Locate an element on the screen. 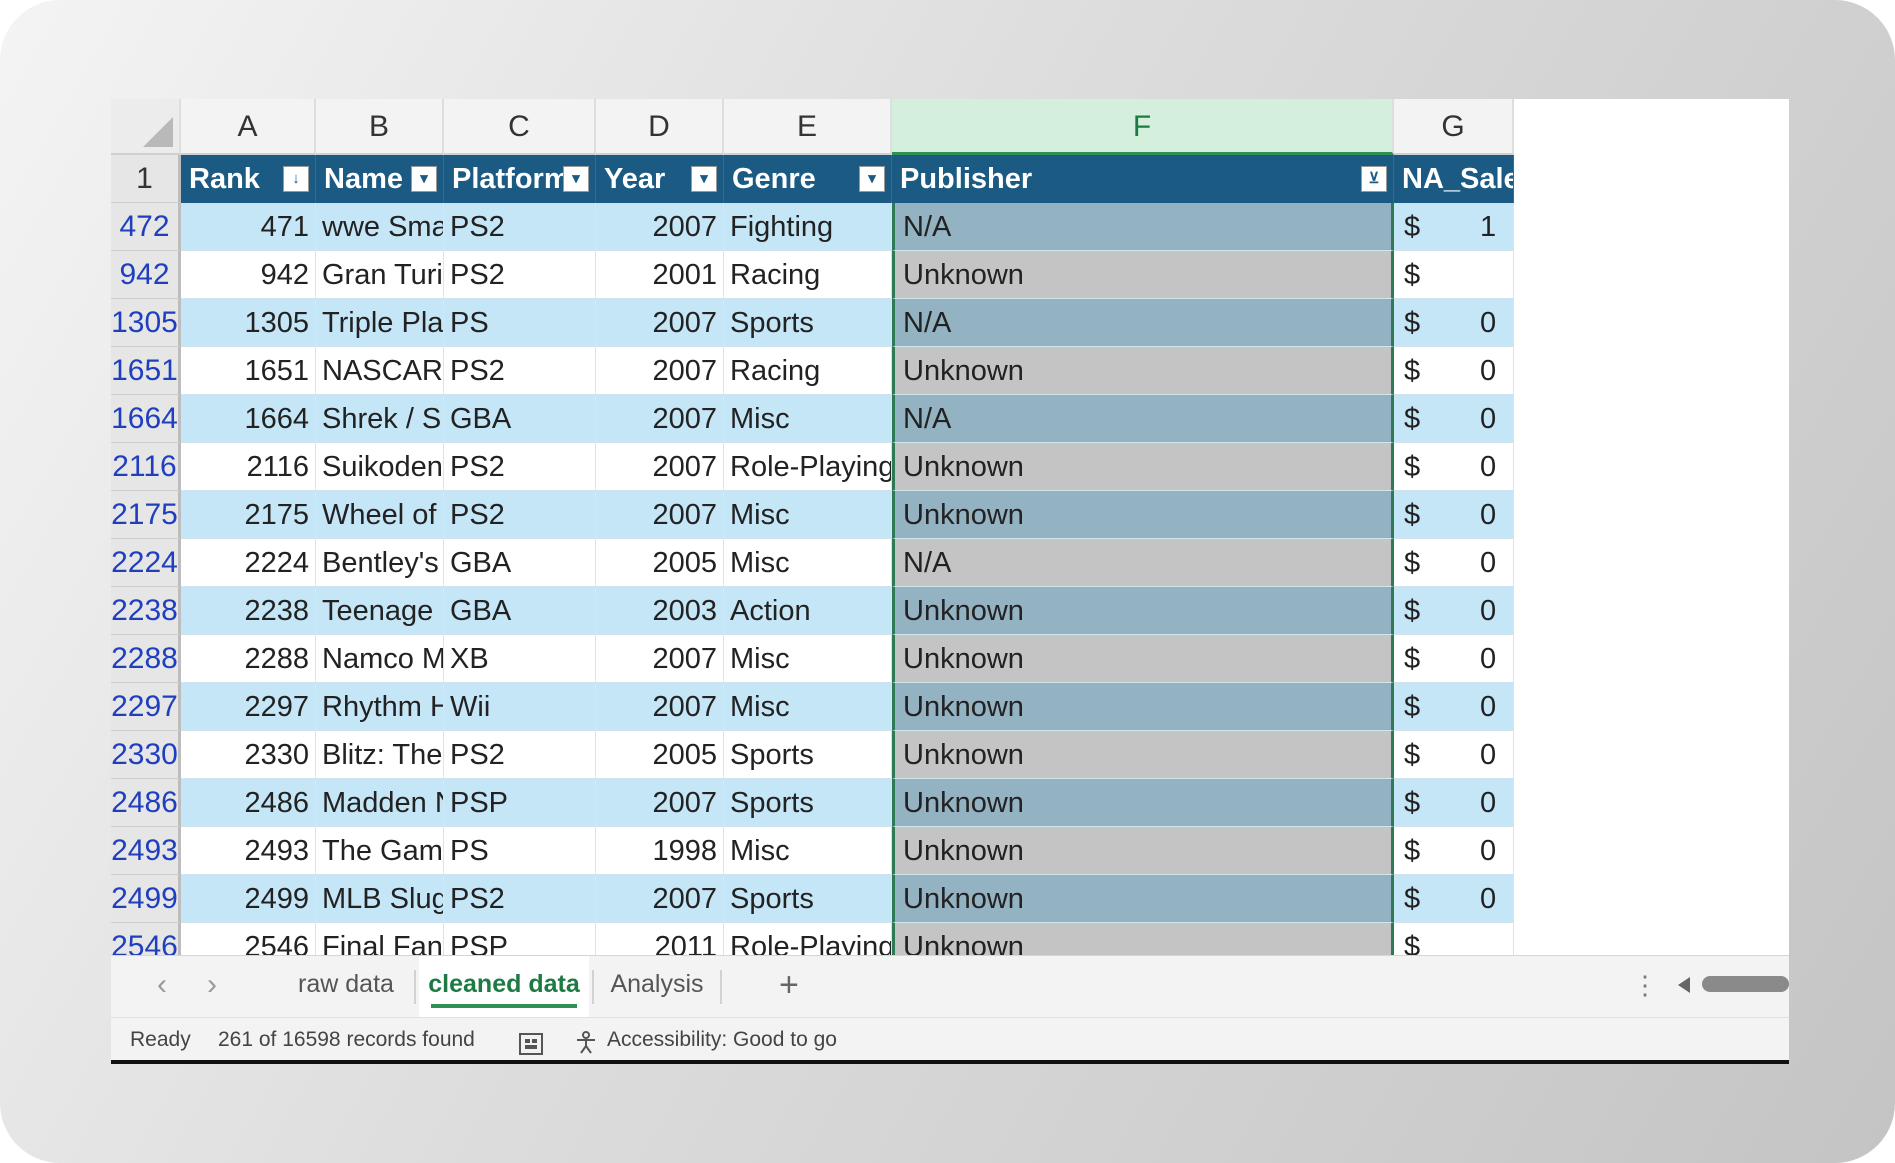 This screenshot has height=1163, width=1895. row-number: 2224 is located at coordinates (146, 563).